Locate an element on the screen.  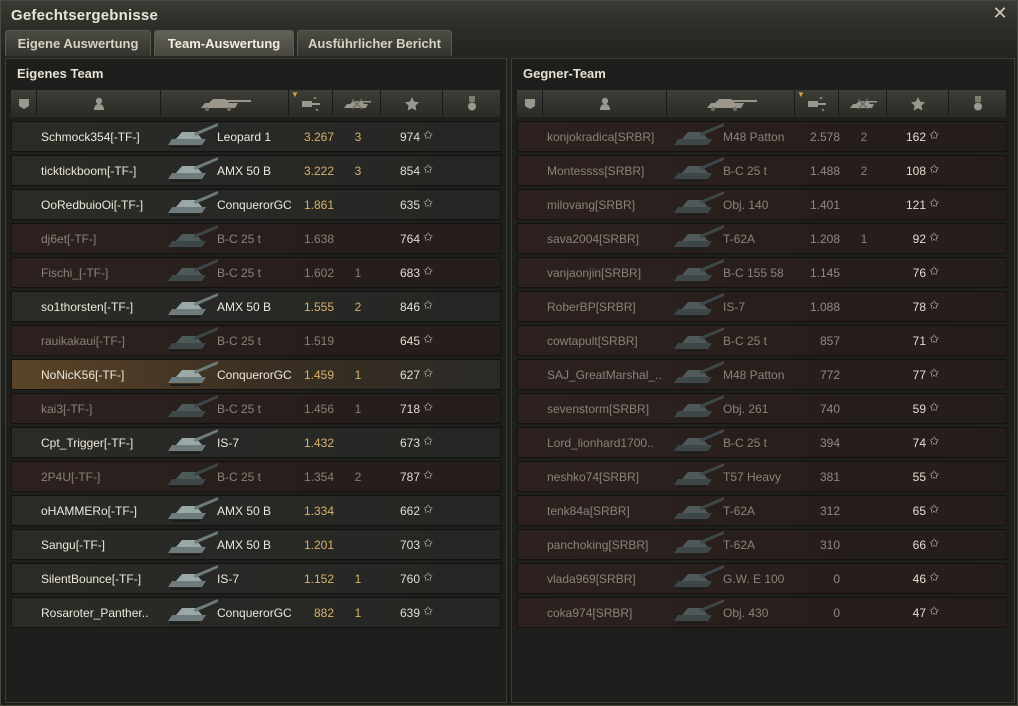
xp-value: 55 is located at coordinates (919, 477).